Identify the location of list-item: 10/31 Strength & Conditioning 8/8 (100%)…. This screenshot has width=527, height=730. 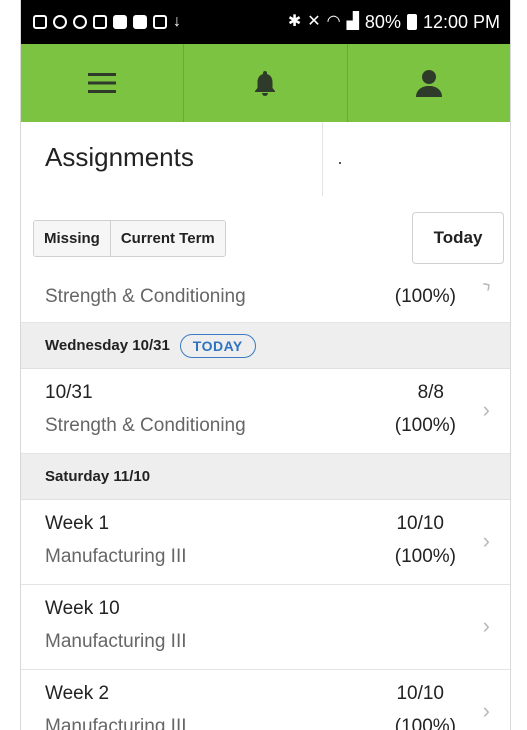
(265, 411).